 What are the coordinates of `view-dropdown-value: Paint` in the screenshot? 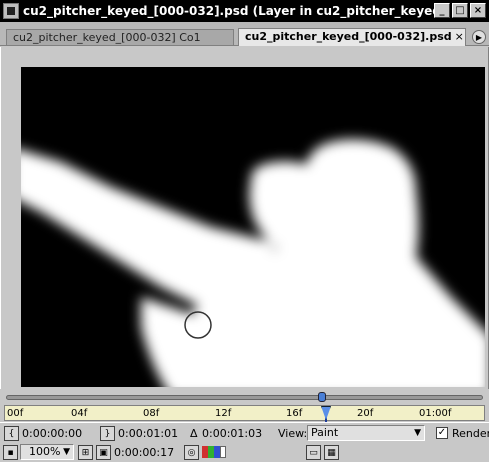 It's located at (325, 432).